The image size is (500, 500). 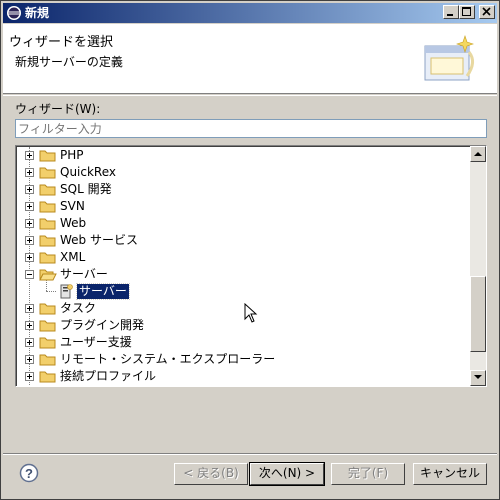 What do you see at coordinates (250, 59) in the screenshot?
I see `wizard-banner: ウィザードを選択 新規サーバーの定義` at bounding box center [250, 59].